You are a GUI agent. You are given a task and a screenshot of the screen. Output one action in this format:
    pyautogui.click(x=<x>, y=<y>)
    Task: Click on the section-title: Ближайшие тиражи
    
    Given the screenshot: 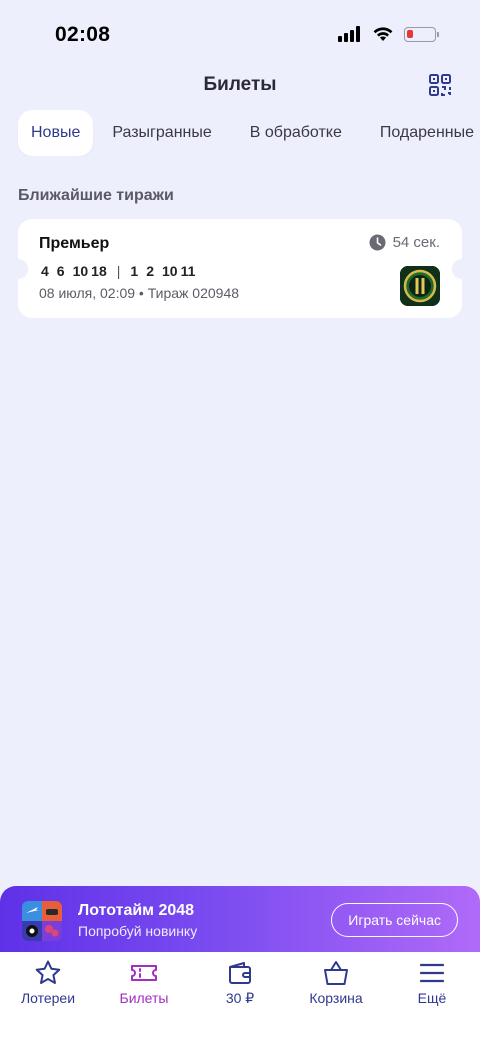 What is the action you would take?
    pyautogui.click(x=96, y=195)
    